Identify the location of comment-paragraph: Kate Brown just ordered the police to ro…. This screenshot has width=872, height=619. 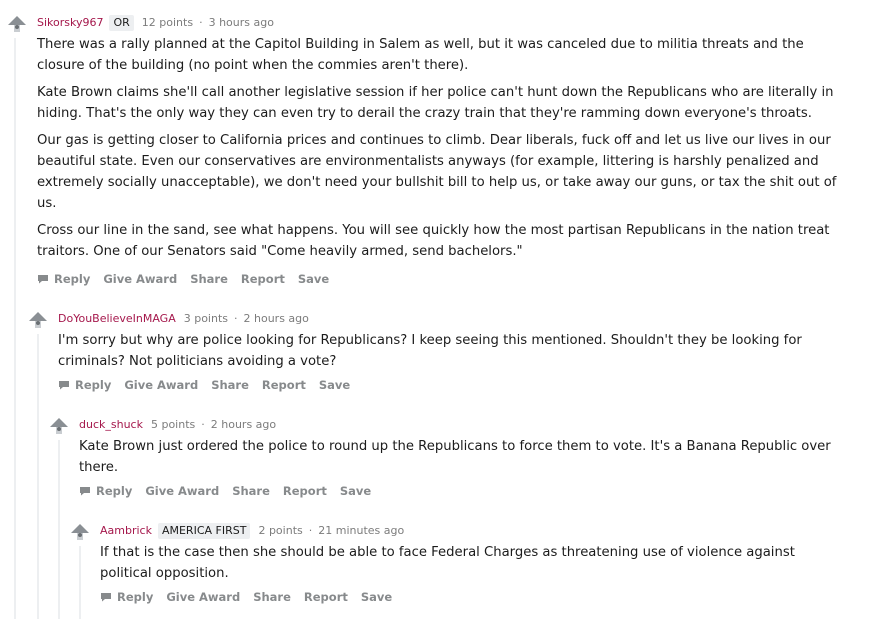
(455, 457).